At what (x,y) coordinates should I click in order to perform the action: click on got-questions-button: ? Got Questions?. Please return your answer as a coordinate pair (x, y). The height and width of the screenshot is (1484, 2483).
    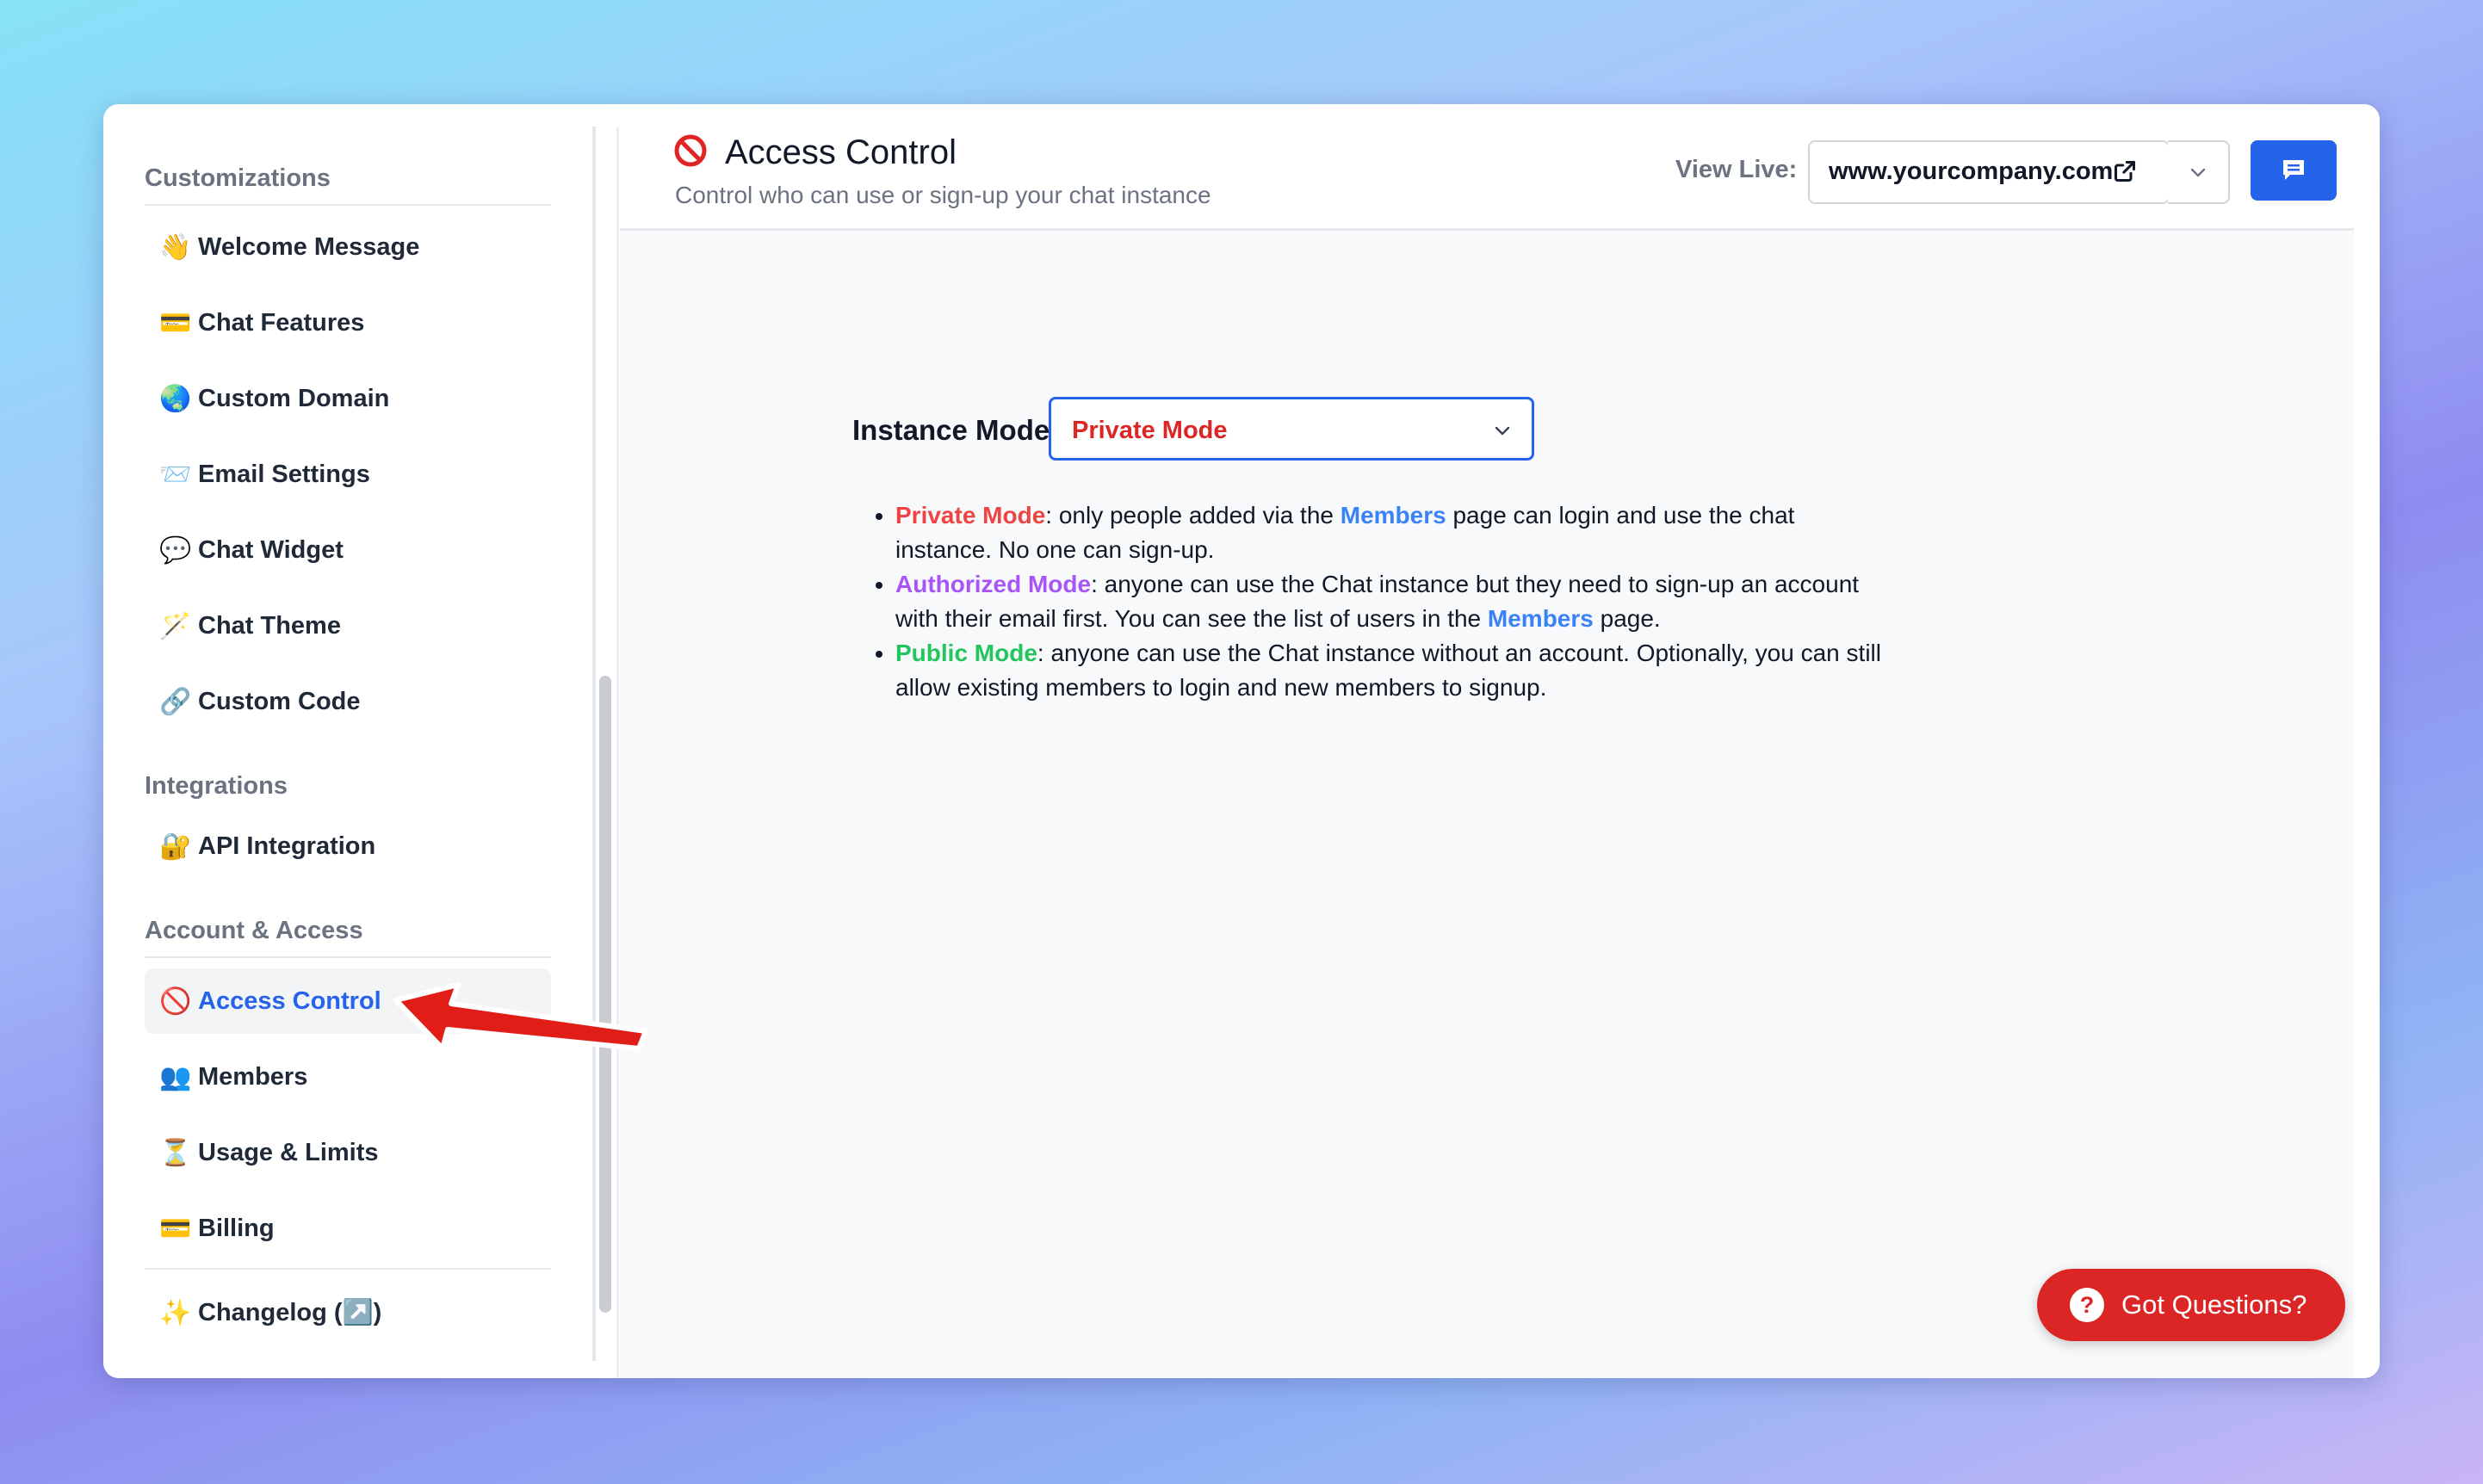
    Looking at the image, I should click on (2191, 1305).